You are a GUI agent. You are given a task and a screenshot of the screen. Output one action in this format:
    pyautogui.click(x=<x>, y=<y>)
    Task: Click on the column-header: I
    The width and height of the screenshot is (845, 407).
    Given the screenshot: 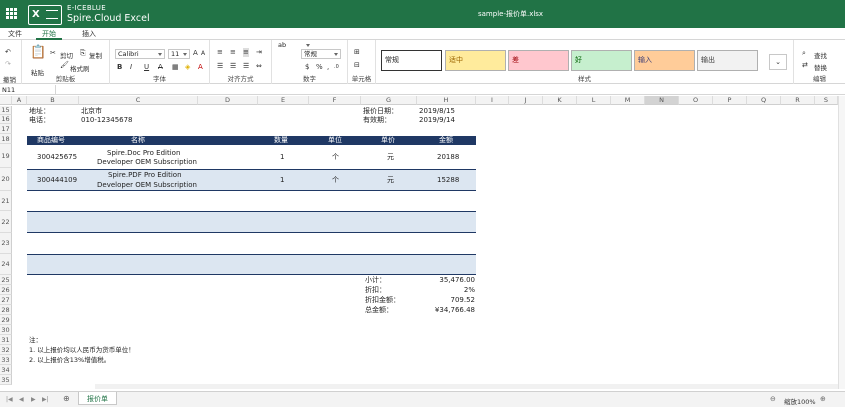 What is the action you would take?
    pyautogui.click(x=492, y=100)
    